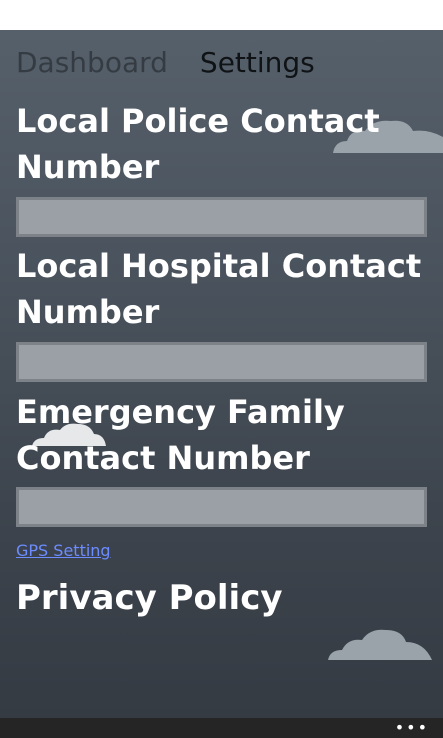  I want to click on app-bar: •••, so click(221, 728).